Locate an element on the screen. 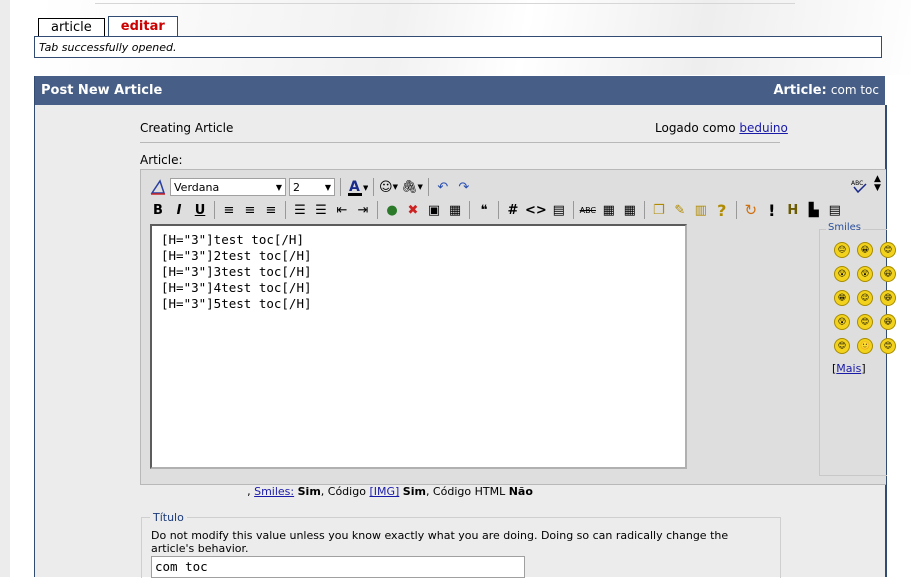 This screenshot has width=911, height=578. panel-article-info: Article: com toc is located at coordinates (826, 90).